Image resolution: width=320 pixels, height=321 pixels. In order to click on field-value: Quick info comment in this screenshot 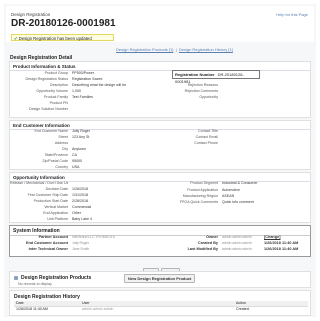, I will do `click(238, 202)`.